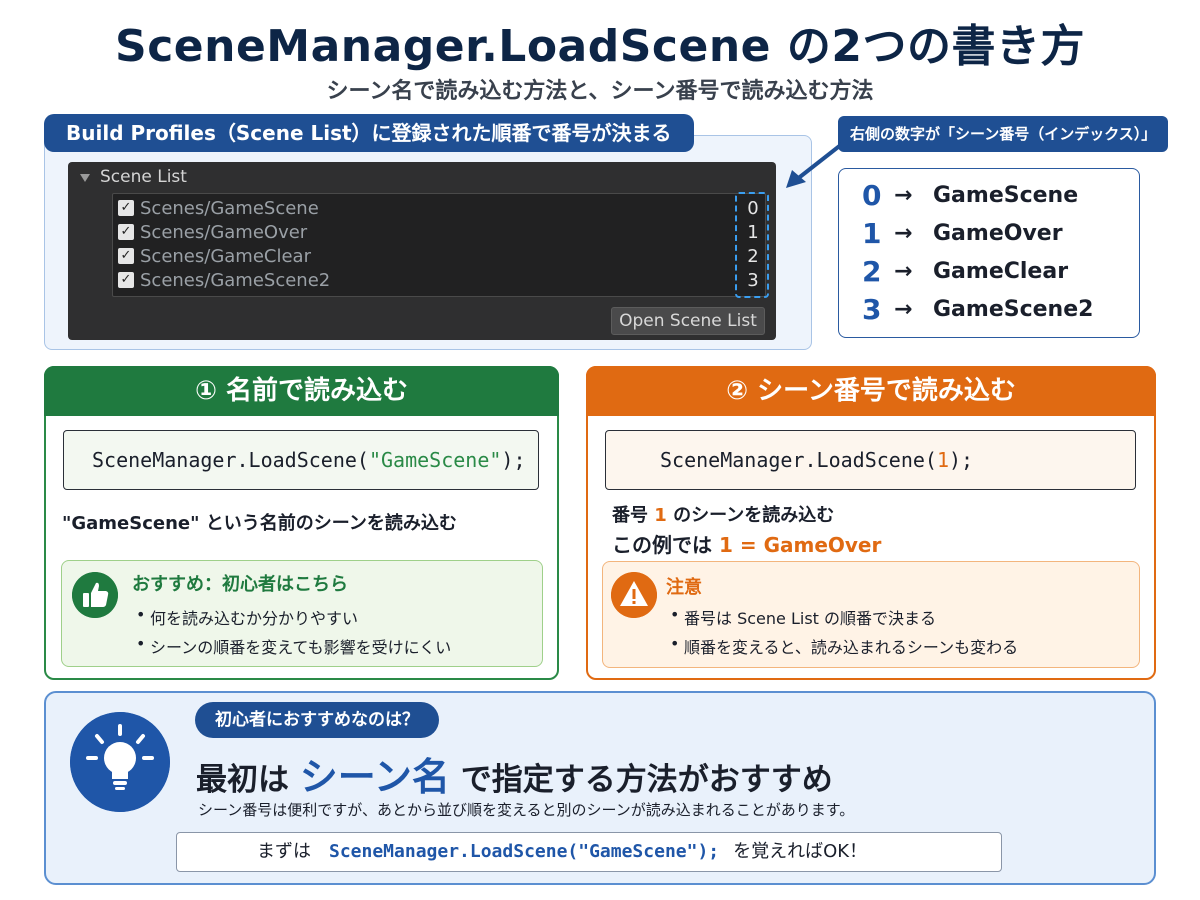  Describe the element at coordinates (235, 280) in the screenshot. I see `scene-path: Scenes/GameScene2` at that location.